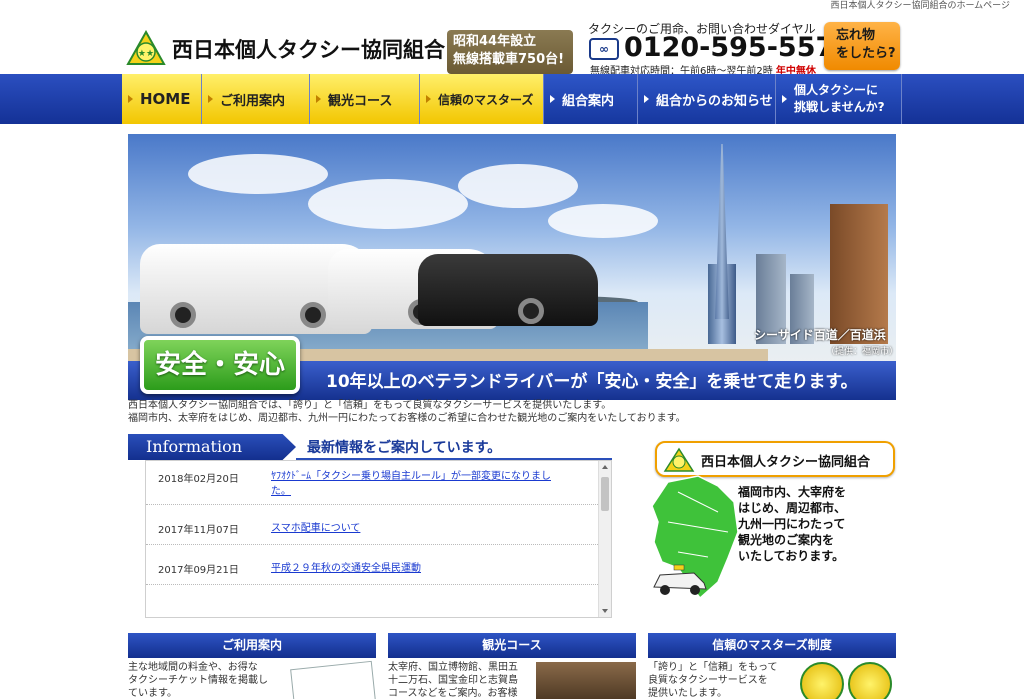  I want to click on column-guide-heading: ご利用案内, so click(252, 645).